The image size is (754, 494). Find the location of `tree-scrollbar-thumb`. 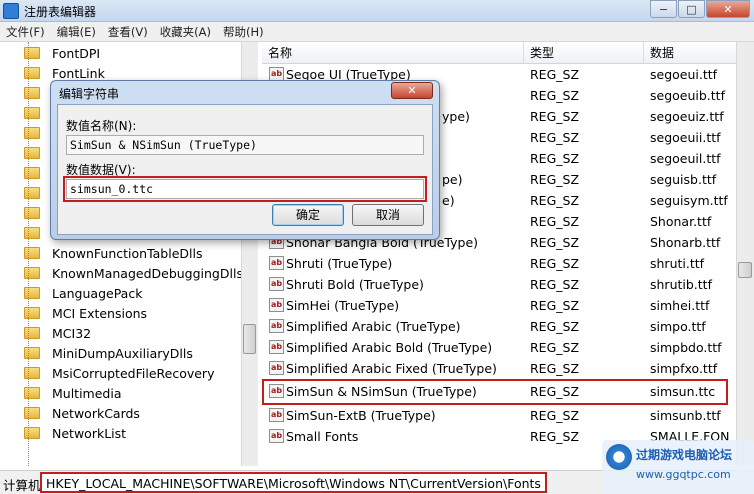

tree-scrollbar-thumb is located at coordinates (249, 339).